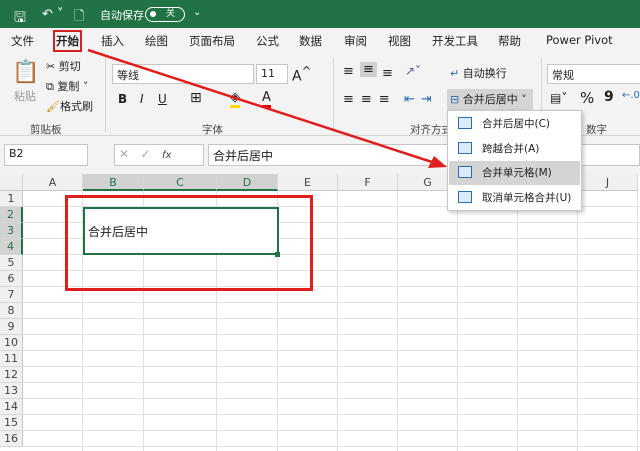 The width and height of the screenshot is (640, 451). What do you see at coordinates (517, 173) in the screenshot?
I see `menu-item-label: 合并单元格(M)` at bounding box center [517, 173].